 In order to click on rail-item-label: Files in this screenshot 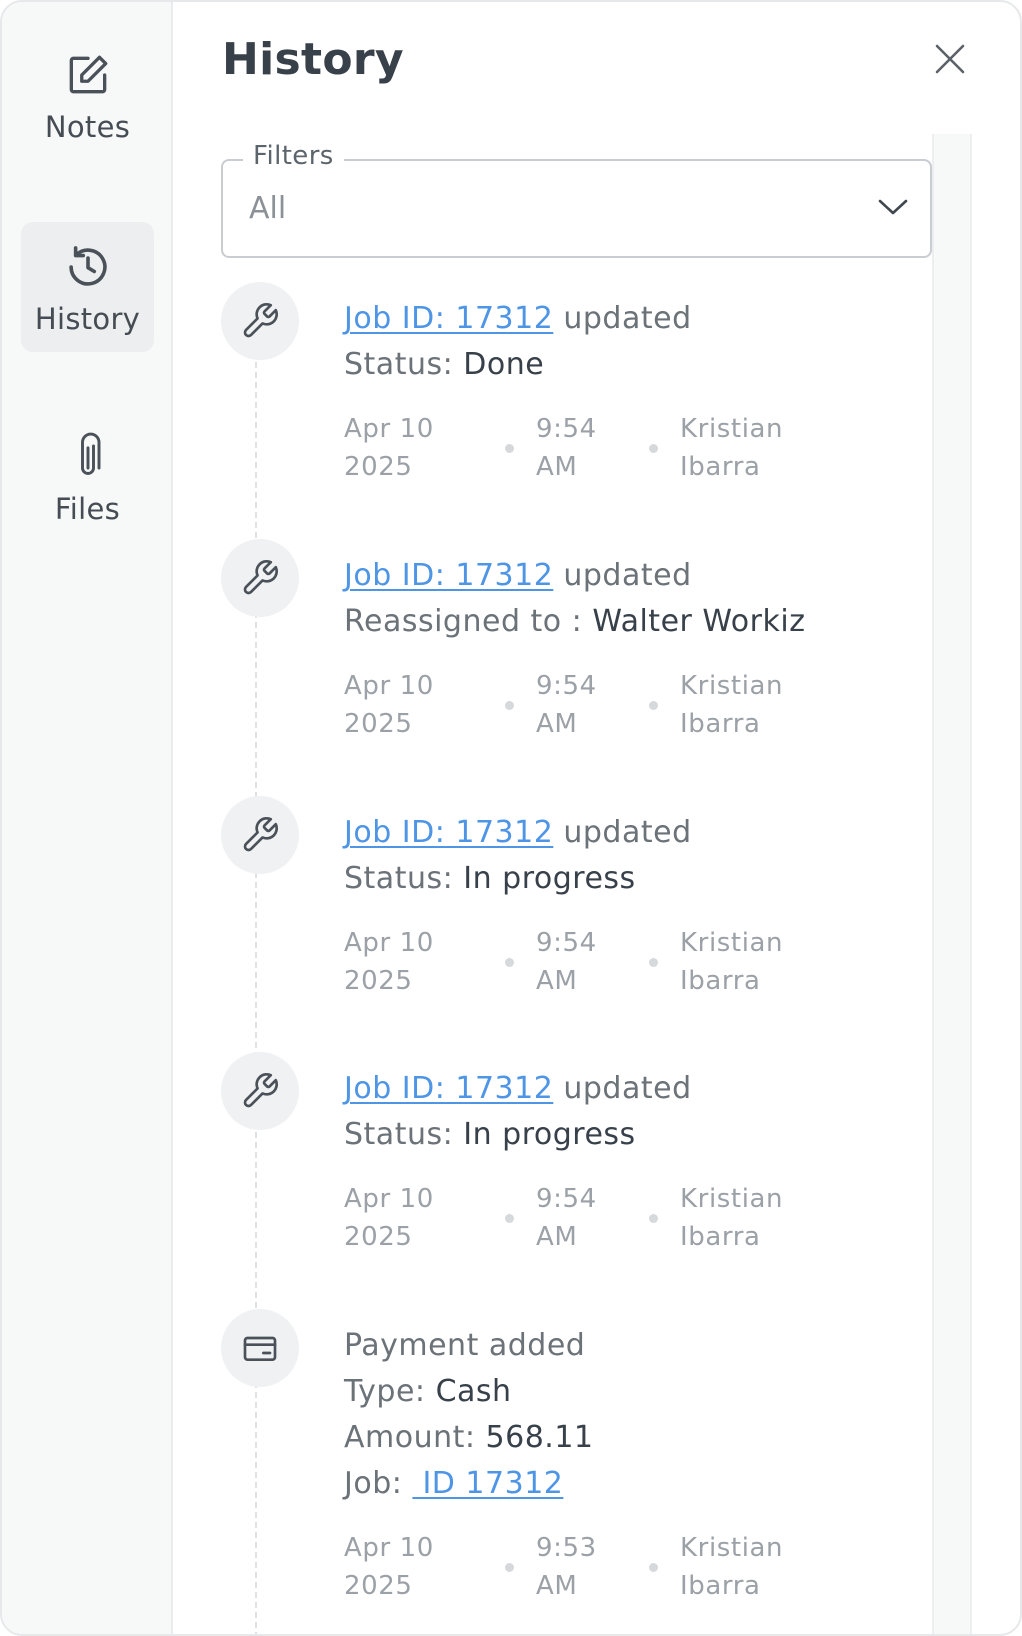, I will do `click(87, 509)`.